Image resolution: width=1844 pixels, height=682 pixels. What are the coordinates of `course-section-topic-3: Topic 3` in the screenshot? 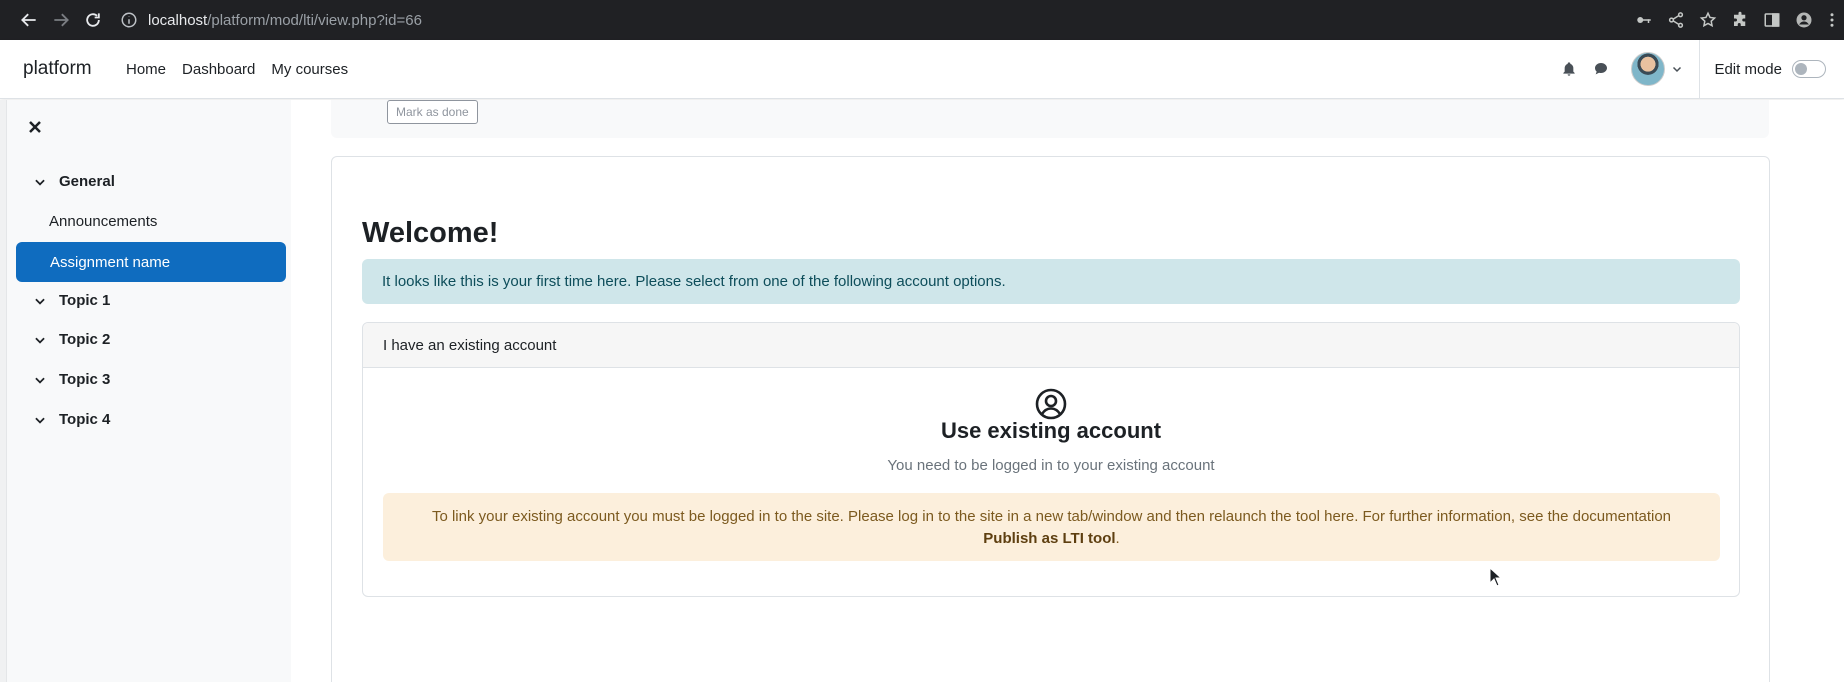 It's located at (71, 379).